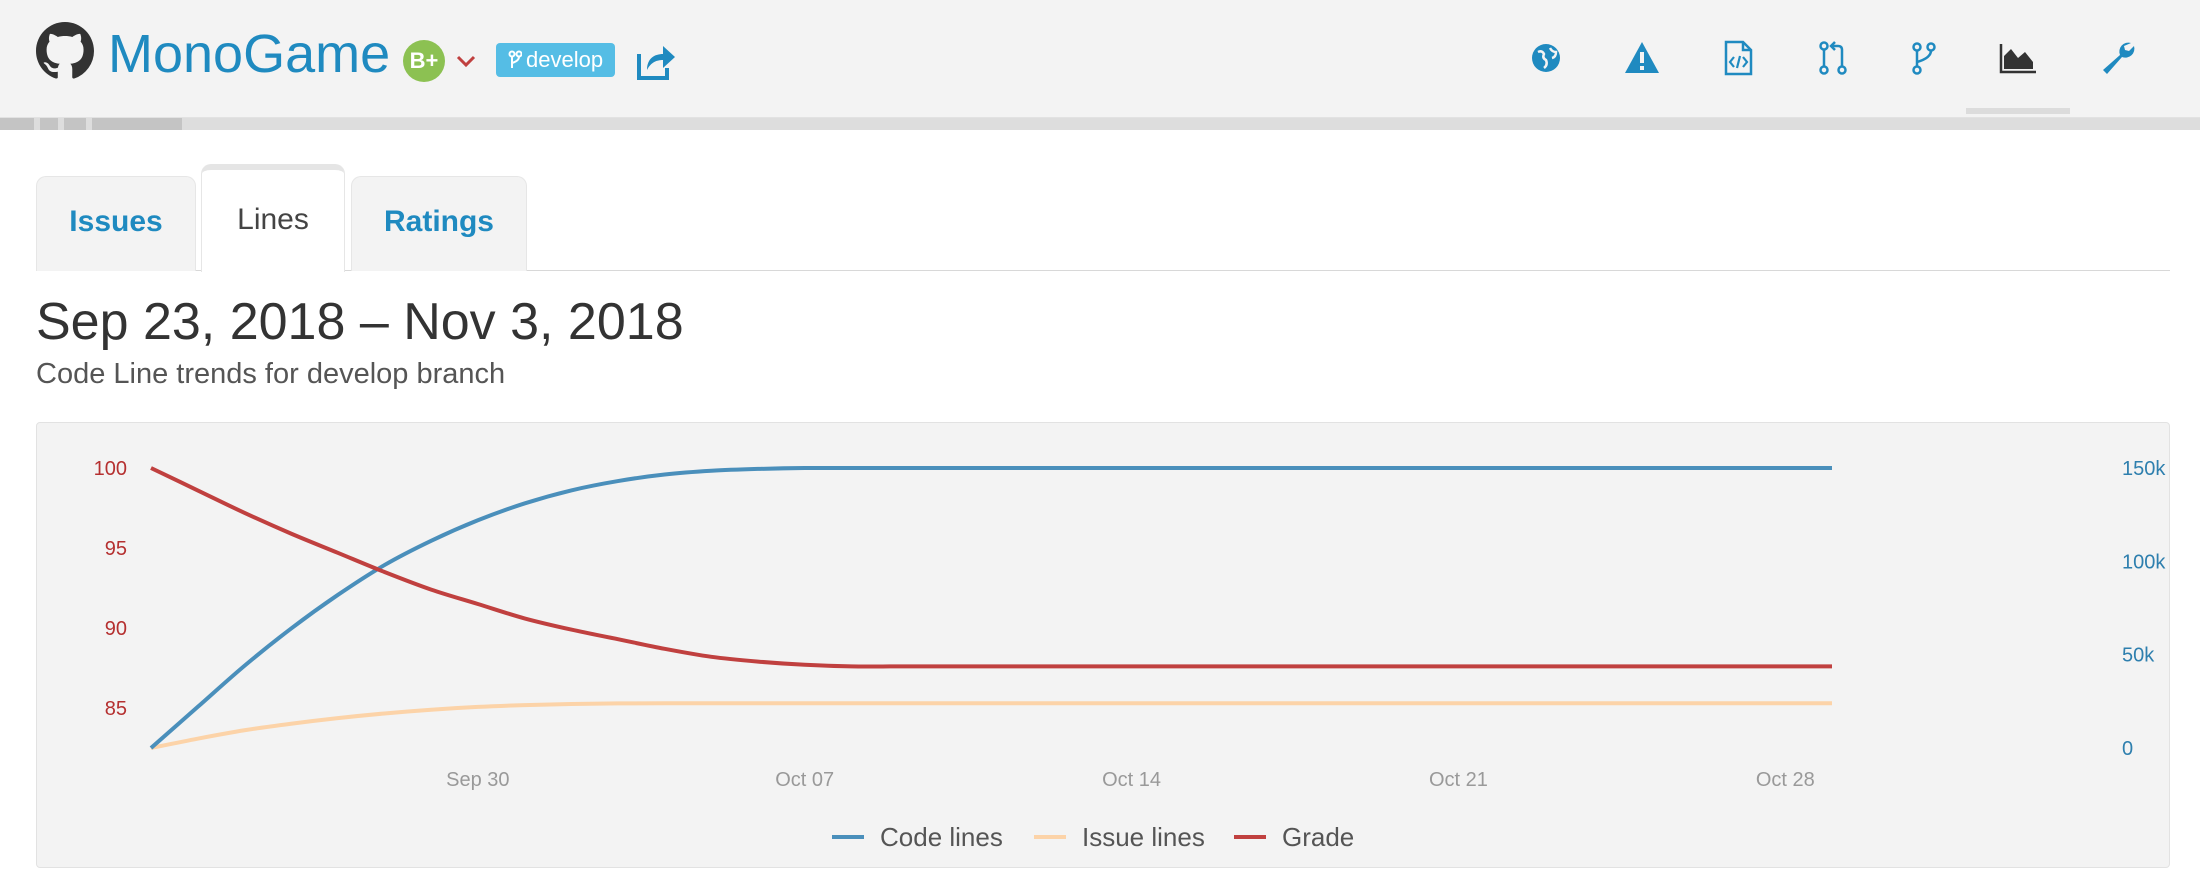 The height and width of the screenshot is (879, 2200). What do you see at coordinates (941, 837) in the screenshot?
I see `legend-label: Code lines` at bounding box center [941, 837].